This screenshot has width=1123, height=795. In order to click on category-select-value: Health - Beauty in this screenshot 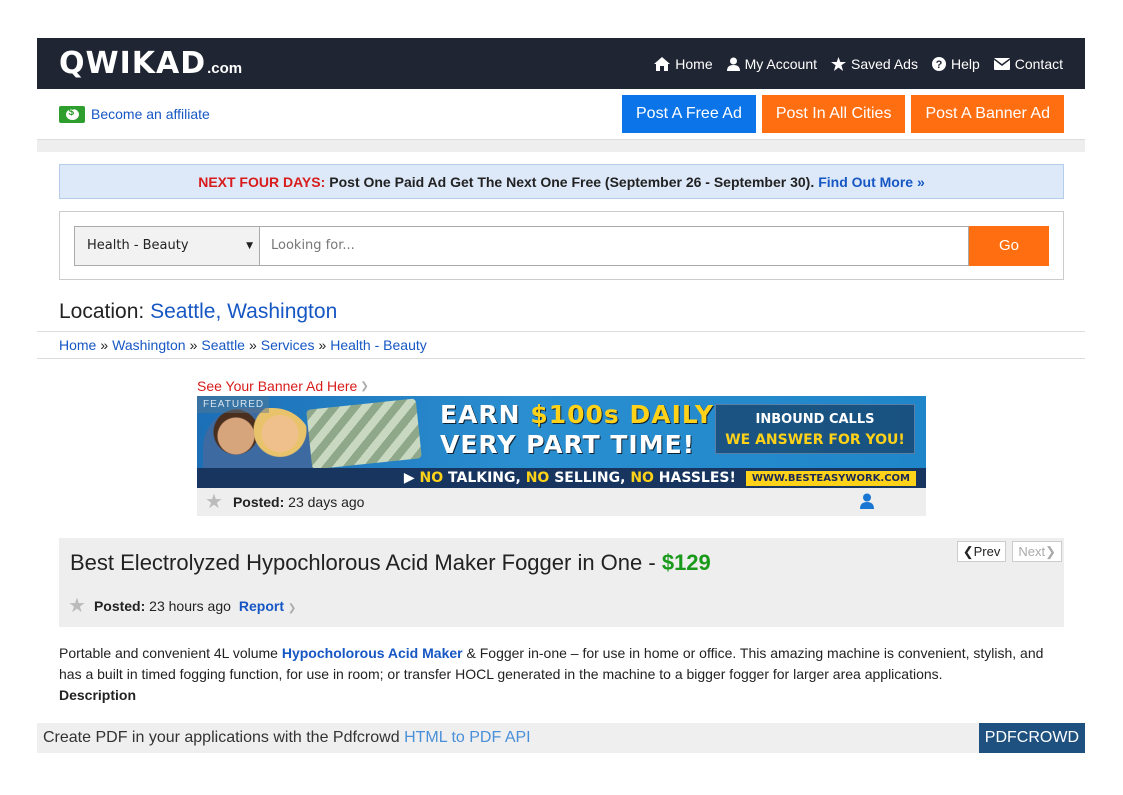, I will do `click(138, 245)`.